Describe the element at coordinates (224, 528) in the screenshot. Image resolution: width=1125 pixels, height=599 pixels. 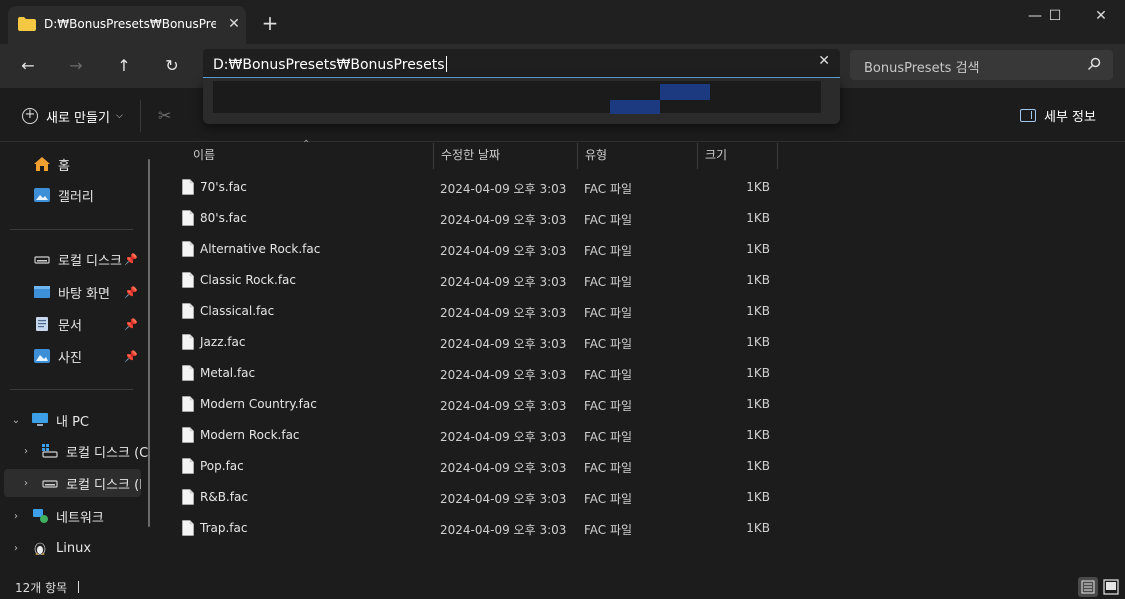
I see `file-name: Trap.fac` at that location.